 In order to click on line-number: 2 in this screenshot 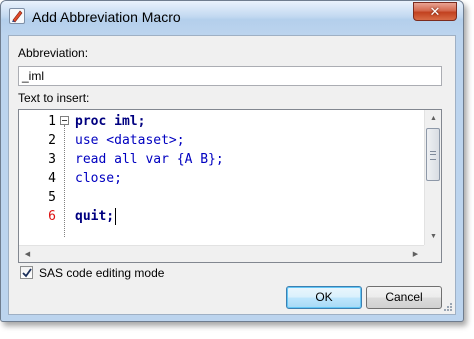, I will do `click(52, 140)`.